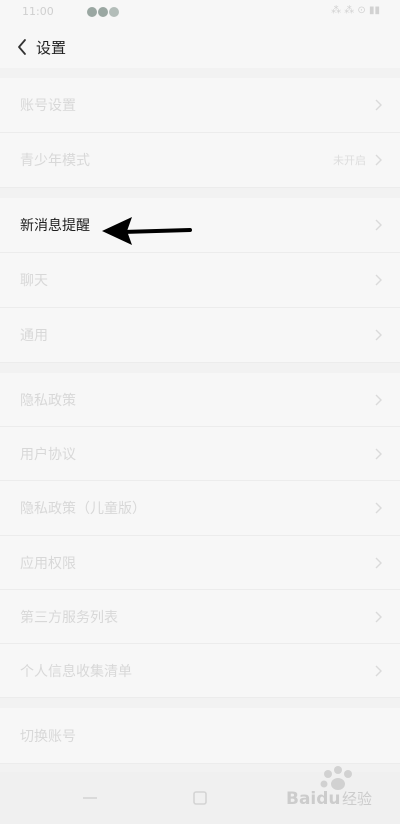 Image resolution: width=400 pixels, height=824 pixels. Describe the element at coordinates (90, 798) in the screenshot. I see `menu-icon` at that location.